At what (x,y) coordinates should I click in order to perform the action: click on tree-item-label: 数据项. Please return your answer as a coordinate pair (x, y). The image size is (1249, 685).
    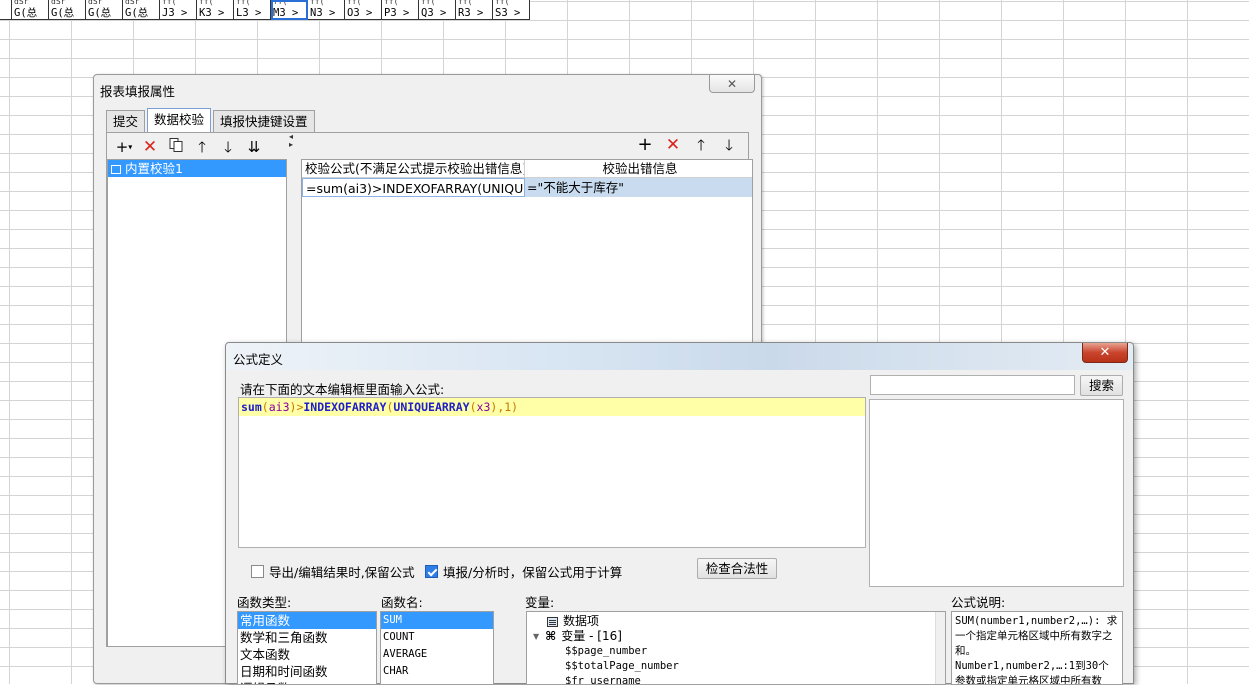
    Looking at the image, I should click on (581, 621).